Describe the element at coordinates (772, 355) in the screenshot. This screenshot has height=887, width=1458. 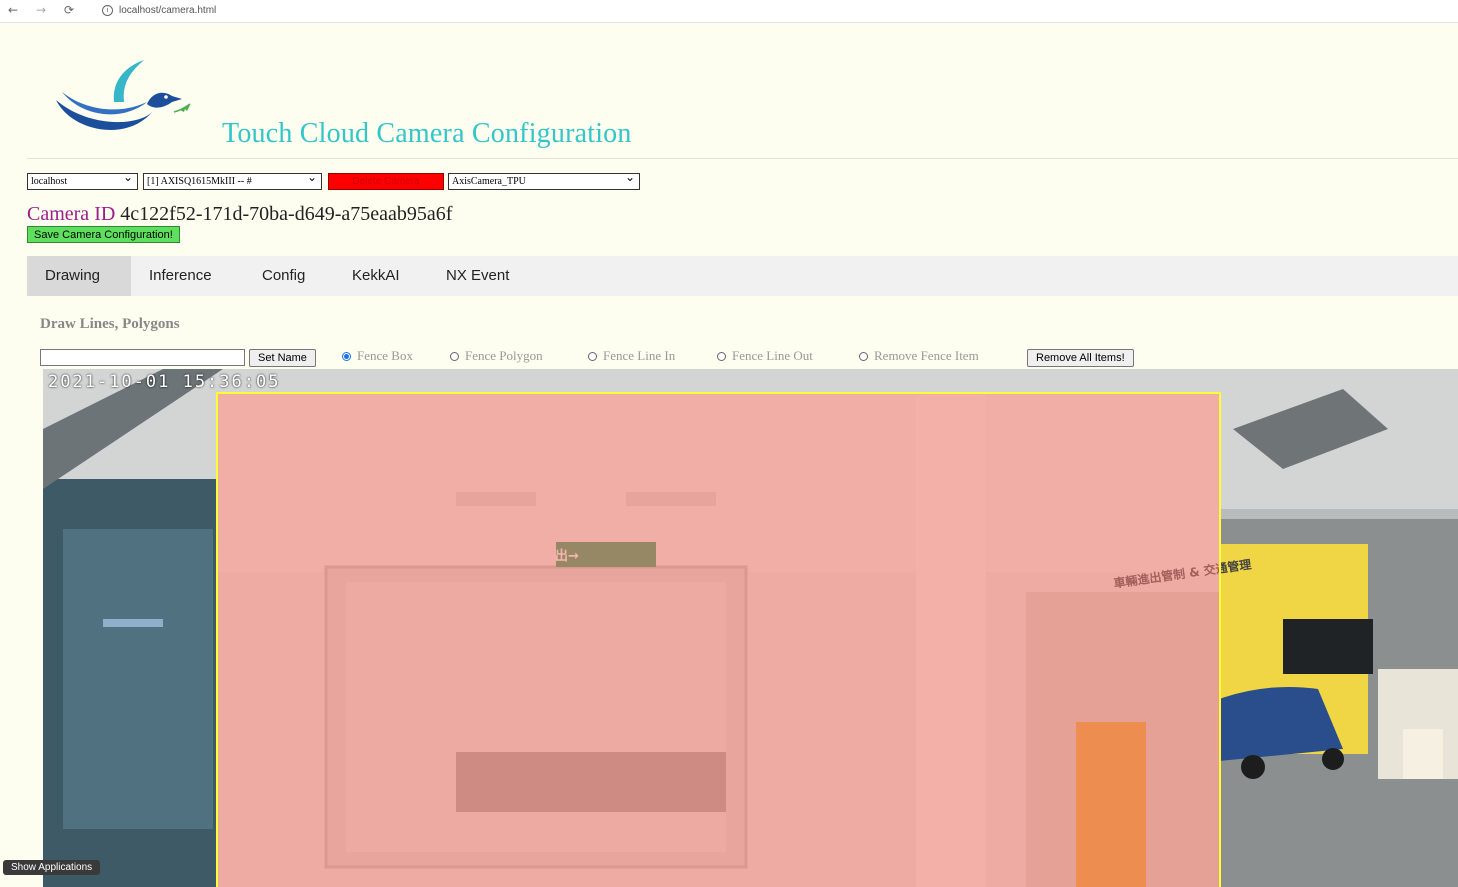
I see `fence-line-out-label: Fence Line Out` at that location.